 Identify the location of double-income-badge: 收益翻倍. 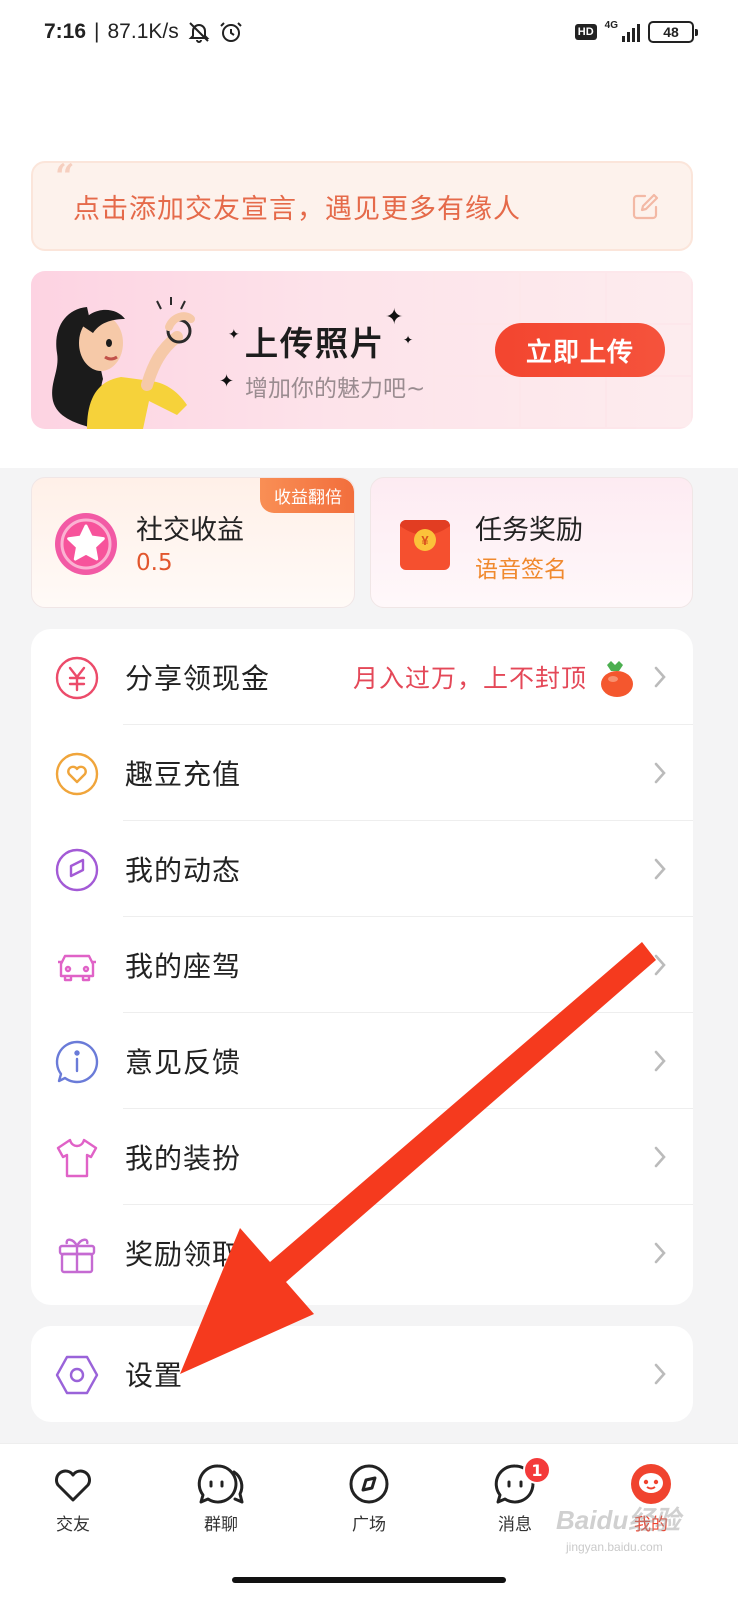
(307, 495).